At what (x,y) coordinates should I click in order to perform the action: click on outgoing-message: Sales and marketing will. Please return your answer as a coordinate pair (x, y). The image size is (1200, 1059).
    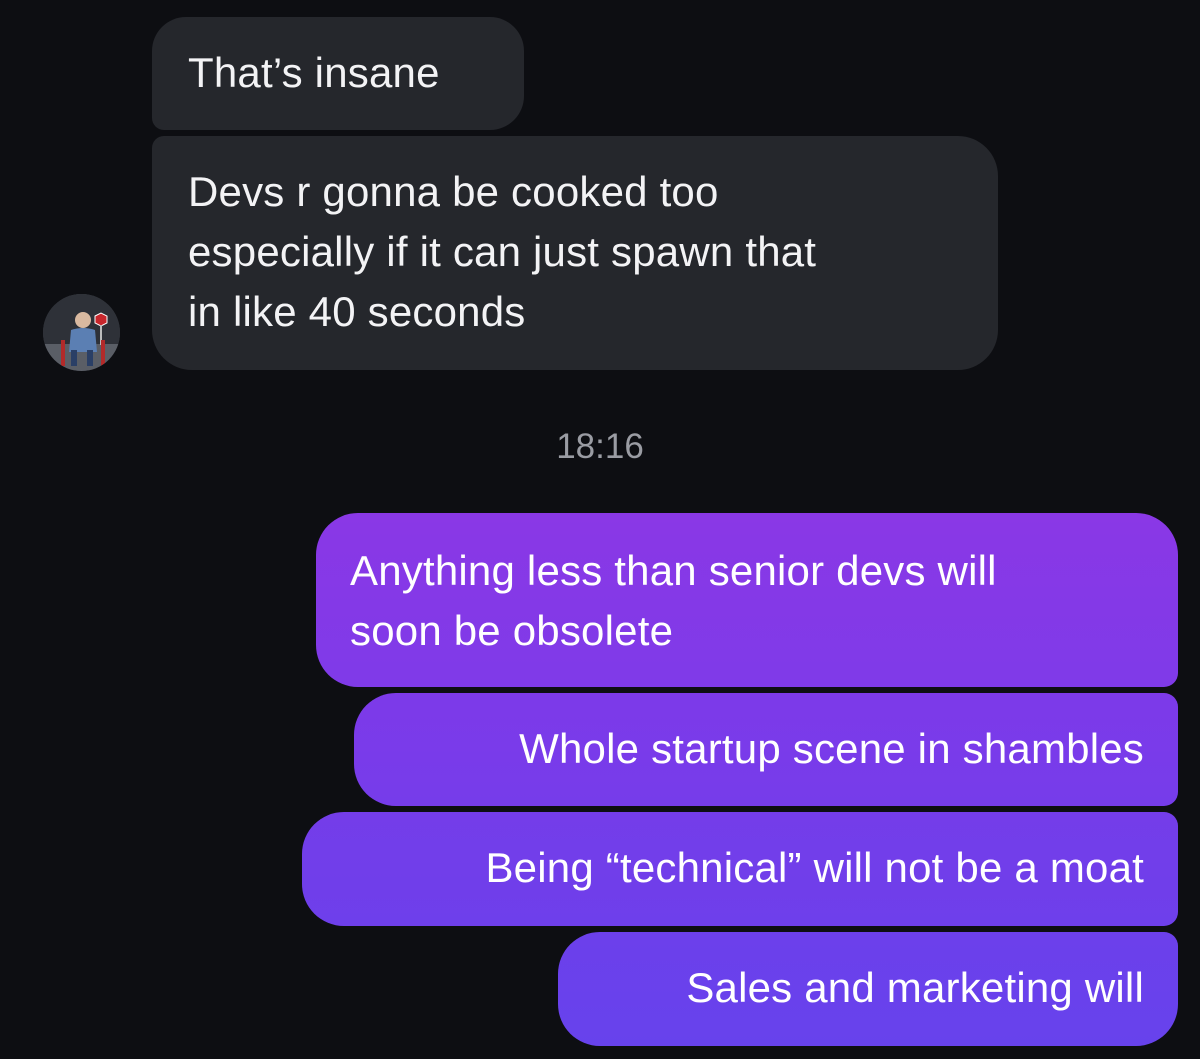
    Looking at the image, I should click on (868, 989).